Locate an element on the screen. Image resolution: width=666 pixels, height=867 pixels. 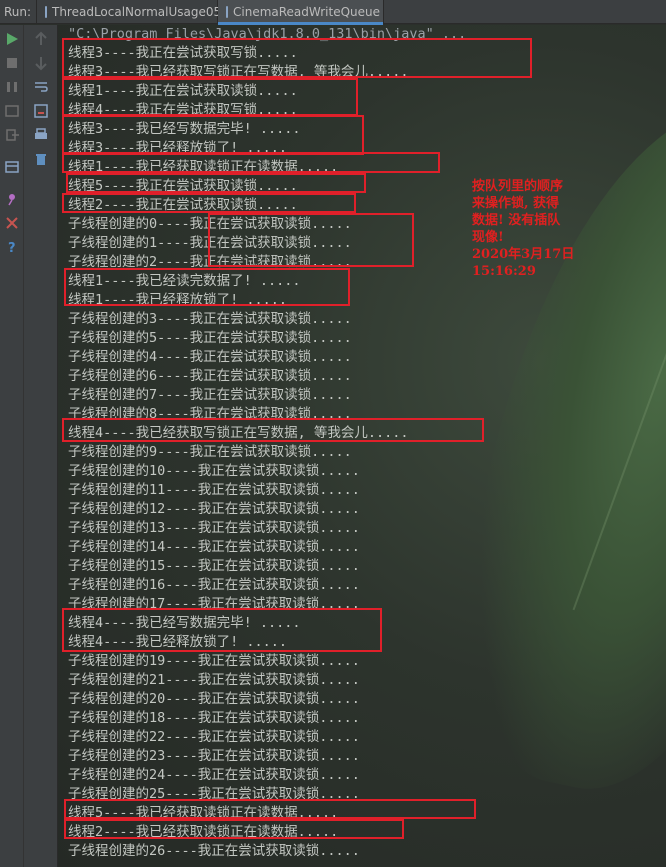
exit-icon is located at coordinates (12, 135).